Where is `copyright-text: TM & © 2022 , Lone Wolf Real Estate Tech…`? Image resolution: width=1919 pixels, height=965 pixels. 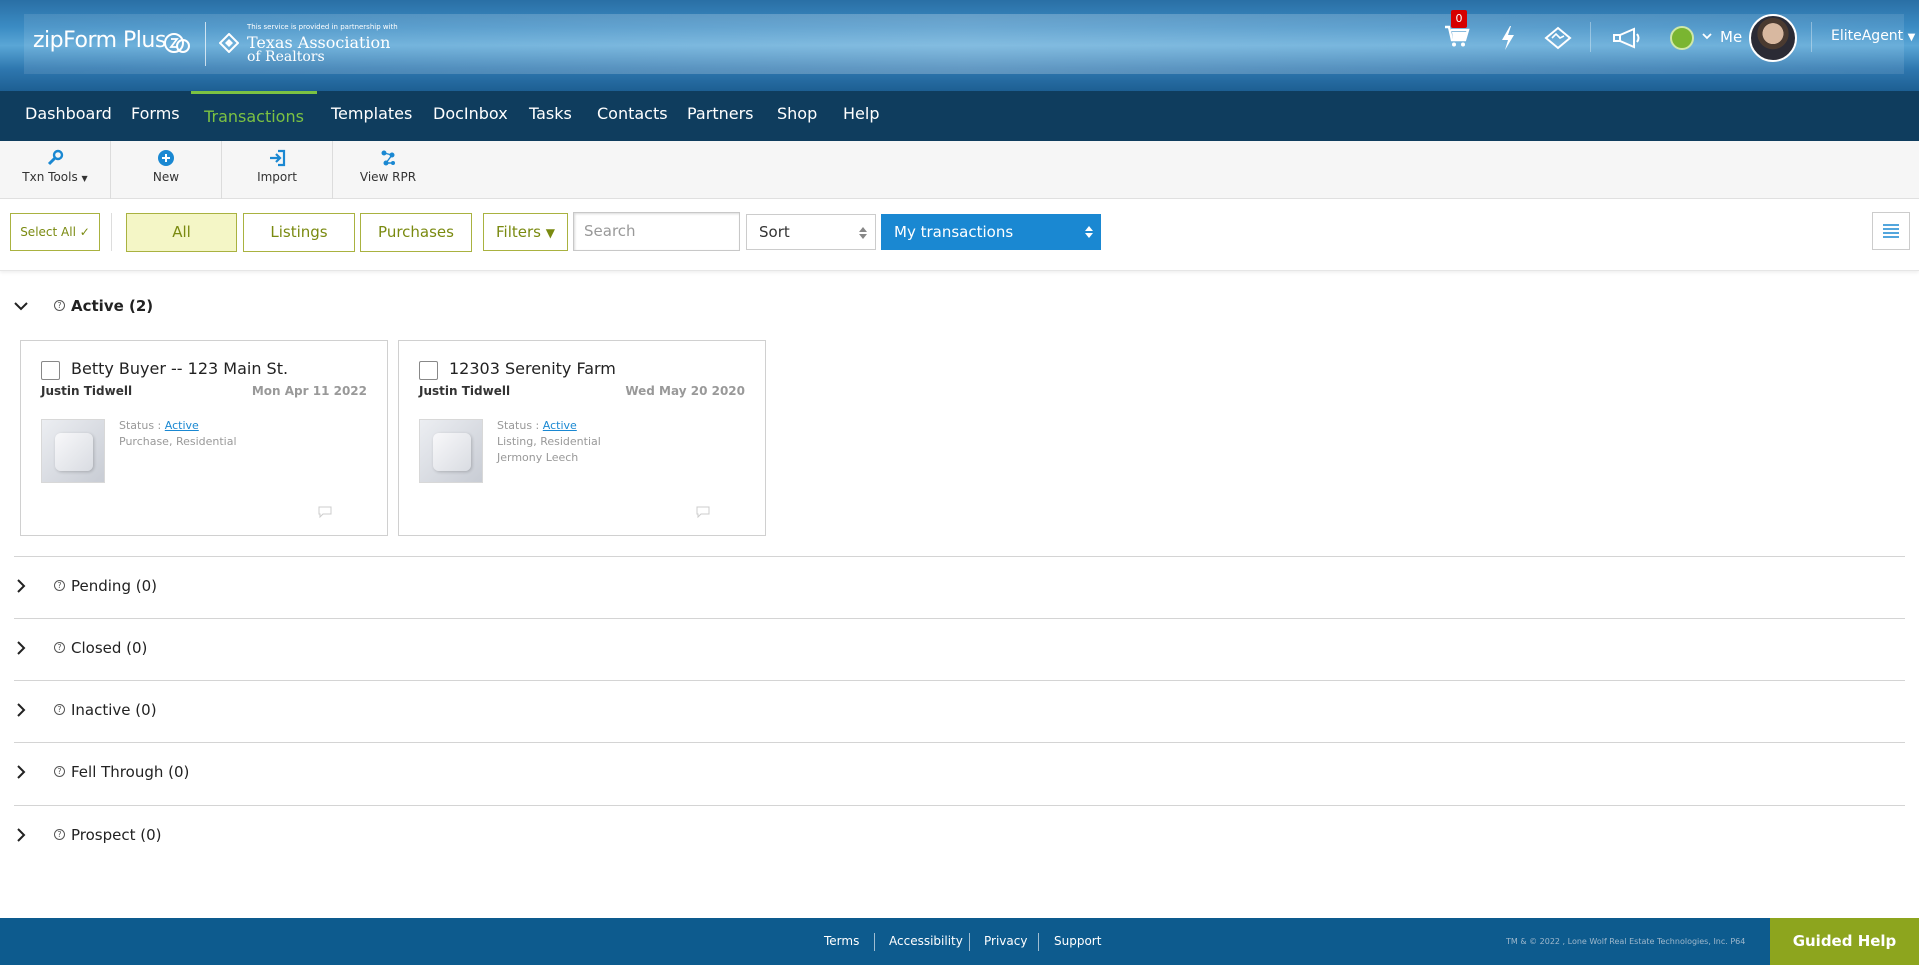 copyright-text: TM & © 2022 , Lone Wolf Real Estate Tech… is located at coordinates (1626, 941).